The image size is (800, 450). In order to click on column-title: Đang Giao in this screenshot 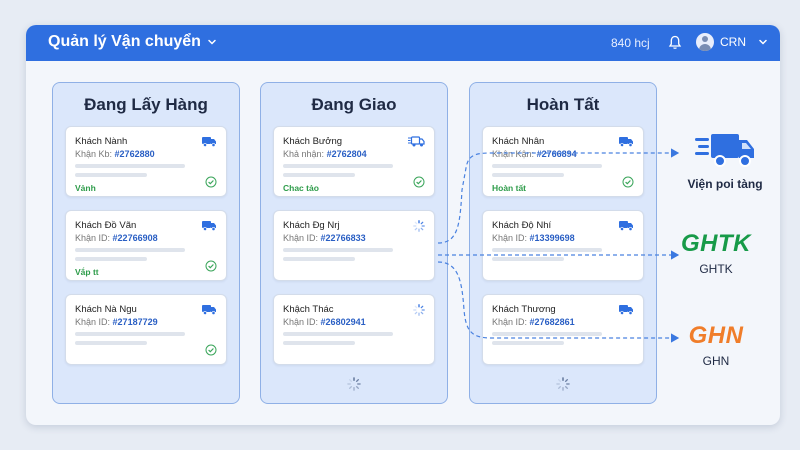, I will do `click(354, 104)`.